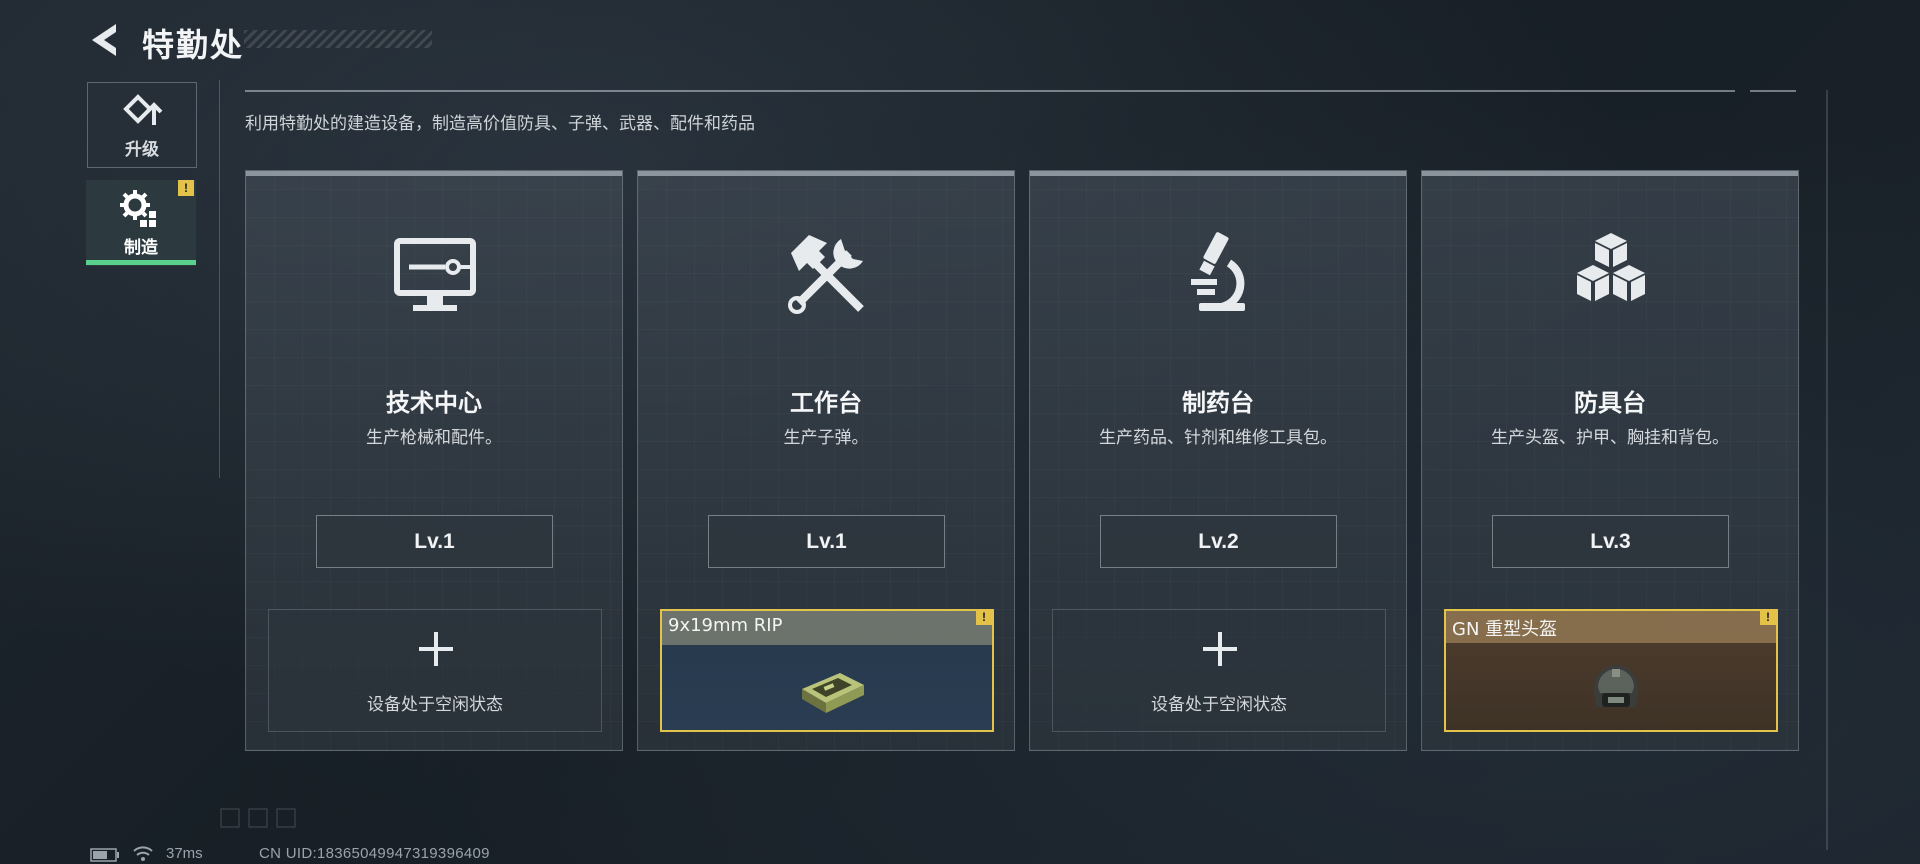 The width and height of the screenshot is (1920, 864). What do you see at coordinates (1218, 460) in the screenshot?
I see `station-card-pharmacy: 制药台 生产药品、针剂和维修工具包。 Lv.2 设备处于空闲状态` at bounding box center [1218, 460].